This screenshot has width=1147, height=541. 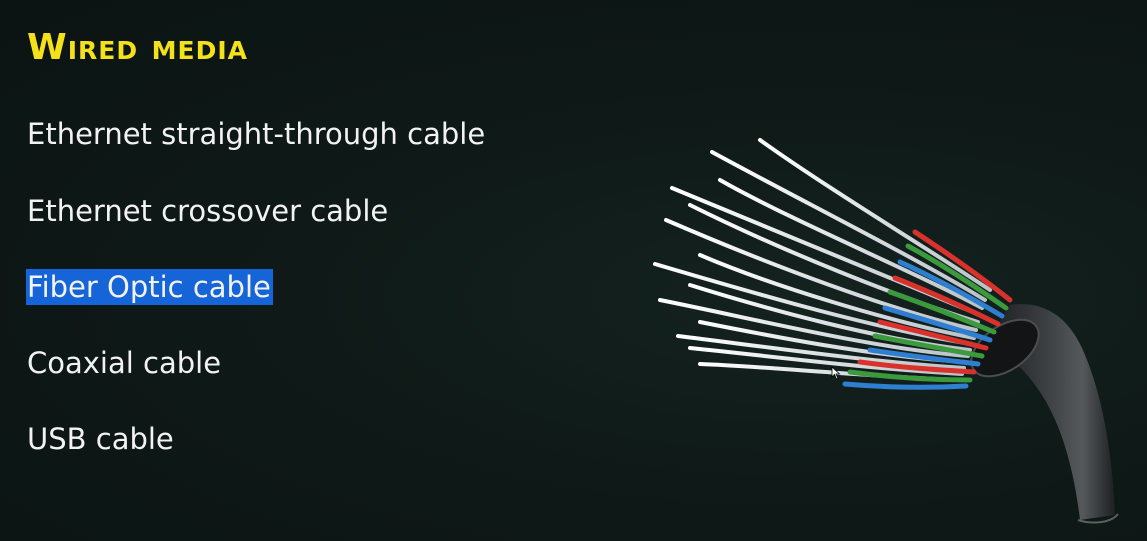 What do you see at coordinates (124, 363) in the screenshot?
I see `list-item-coaxial: Coaxial cable` at bounding box center [124, 363].